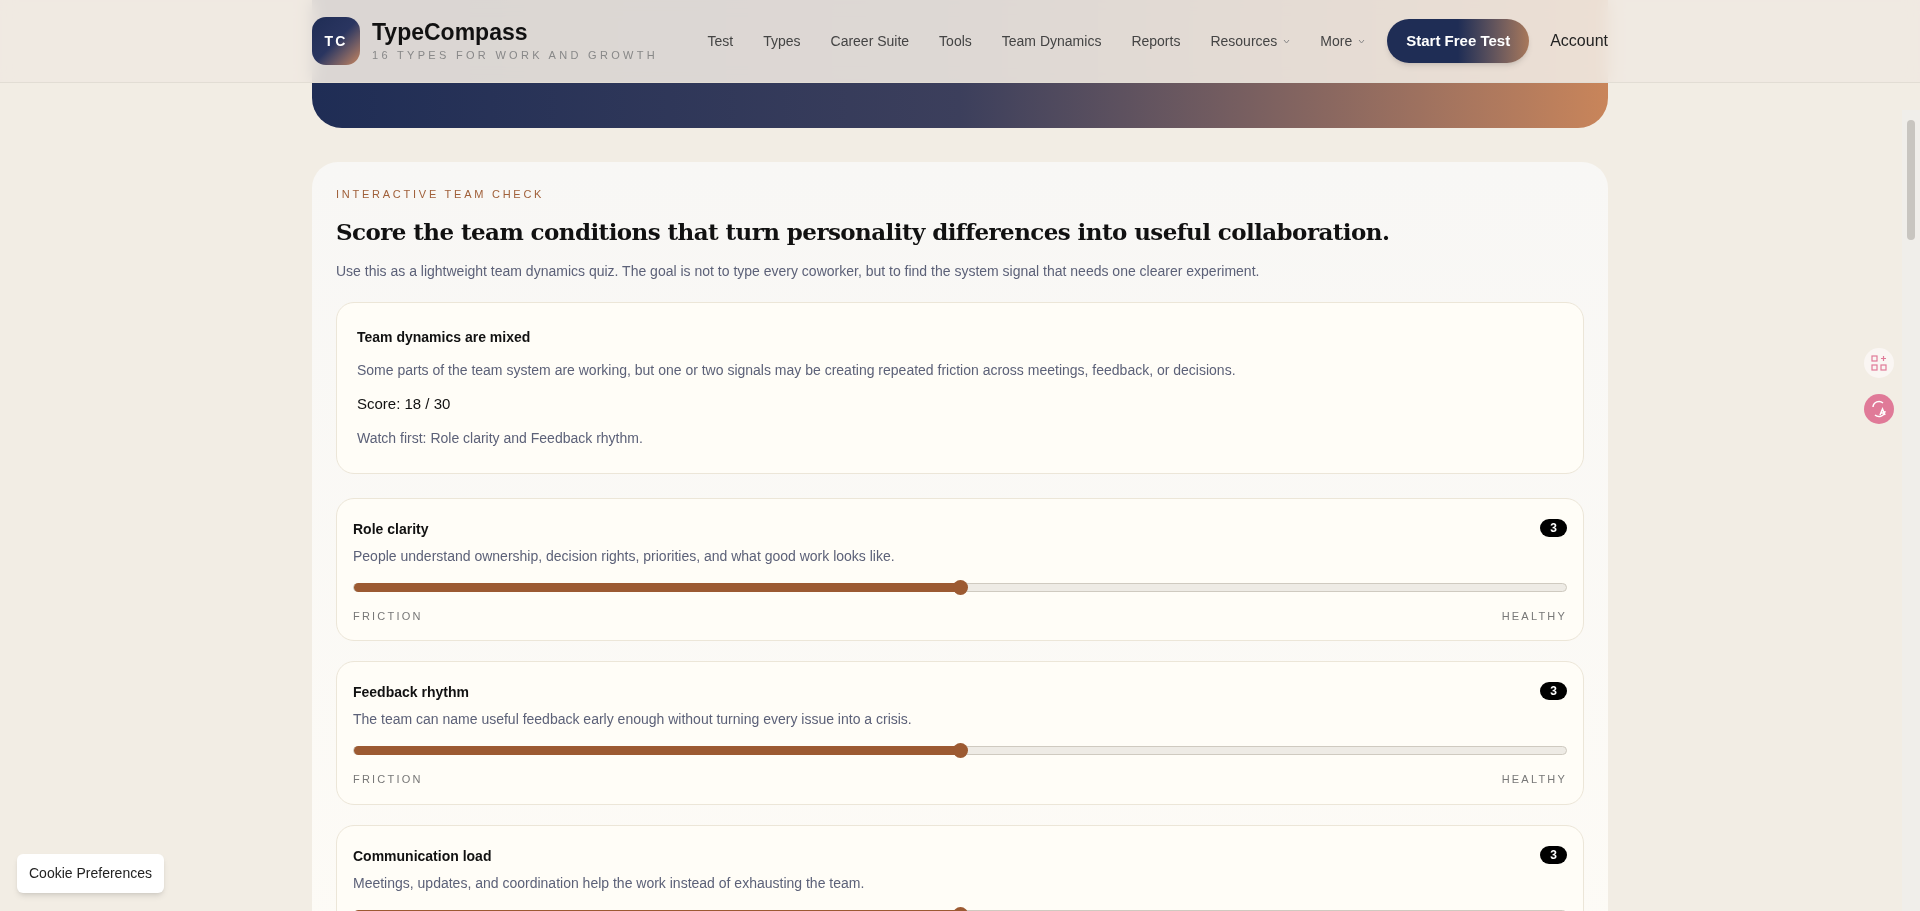 The image size is (1920, 911). Describe the element at coordinates (955, 41) in the screenshot. I see `nav-link: Tools` at that location.